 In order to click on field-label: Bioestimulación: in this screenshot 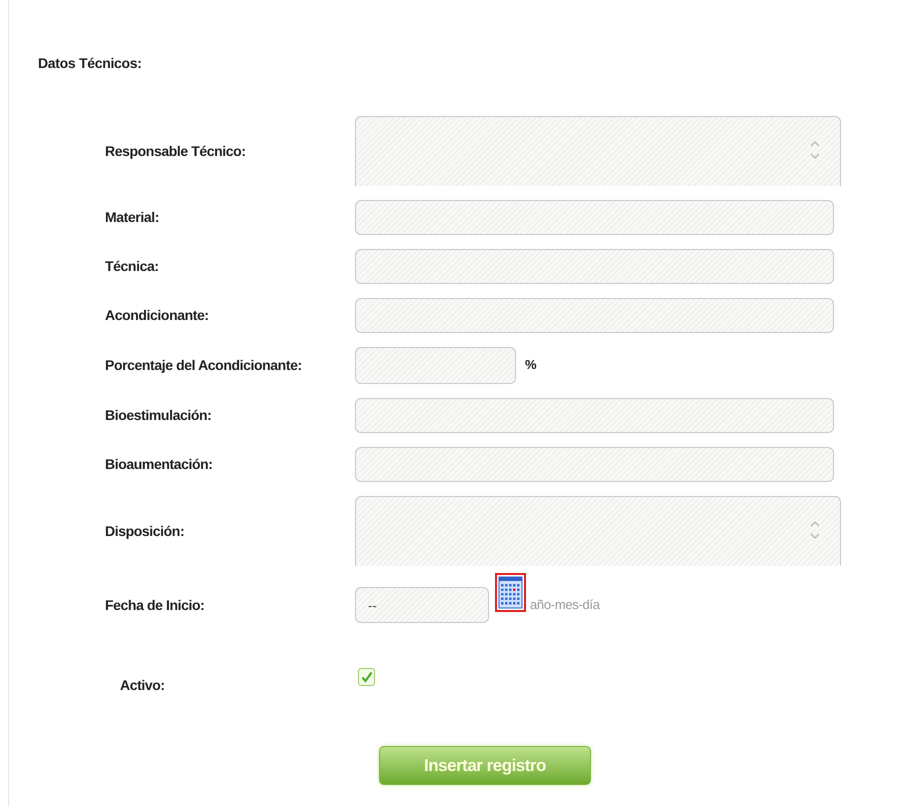, I will do `click(158, 415)`.